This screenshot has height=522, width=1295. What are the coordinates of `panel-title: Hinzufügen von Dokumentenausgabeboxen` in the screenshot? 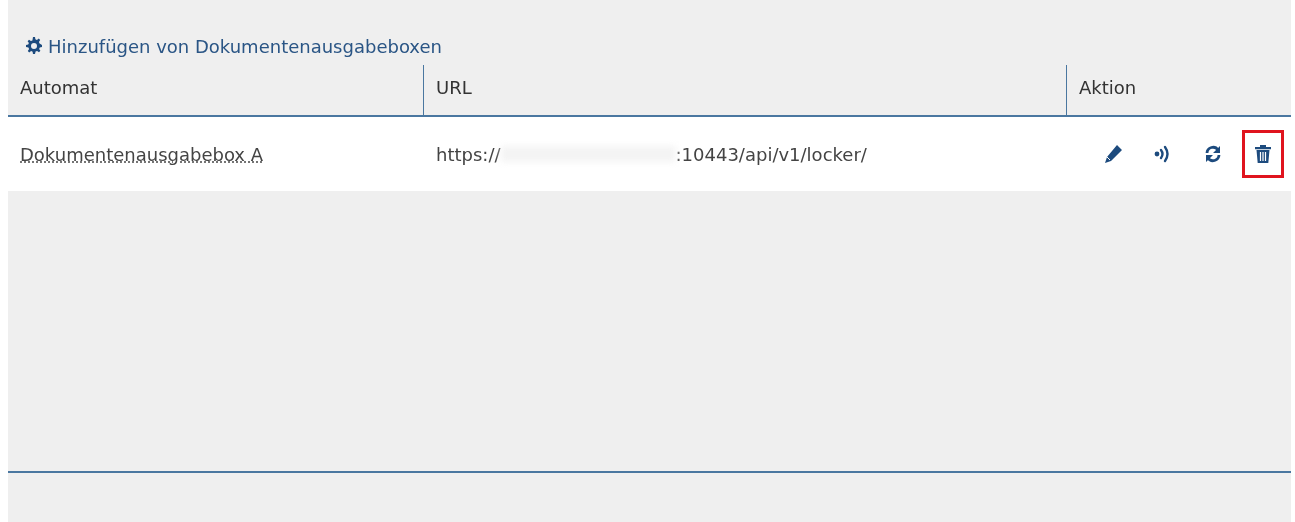 It's located at (245, 46).